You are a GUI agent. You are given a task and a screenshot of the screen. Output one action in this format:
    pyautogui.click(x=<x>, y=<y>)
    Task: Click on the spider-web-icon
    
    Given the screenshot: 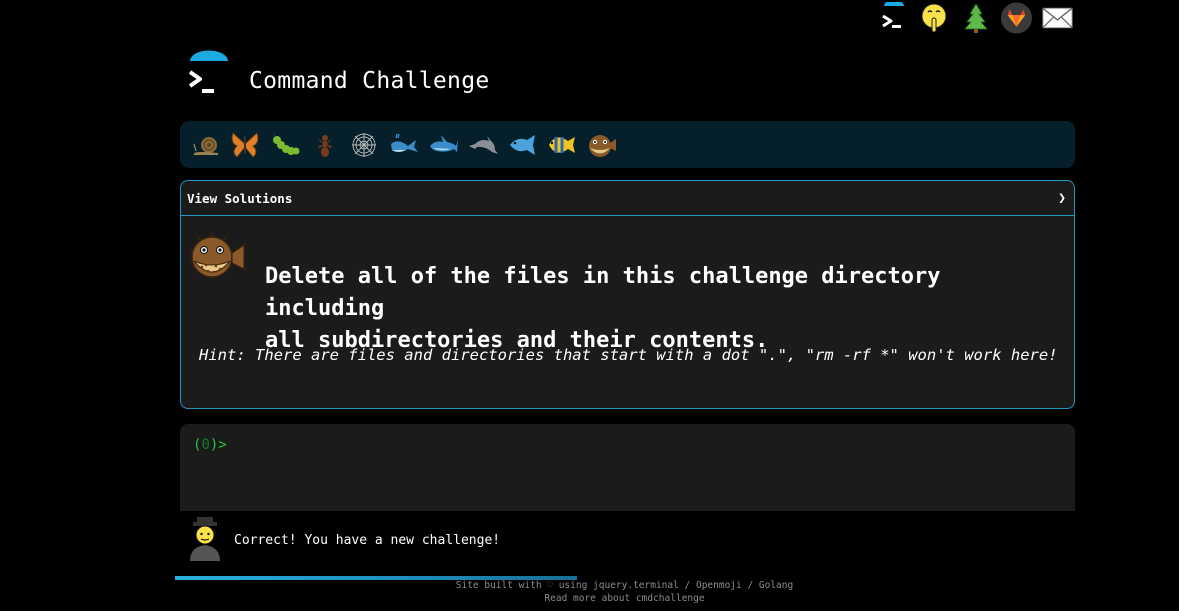 What is the action you would take?
    pyautogui.click(x=364, y=145)
    